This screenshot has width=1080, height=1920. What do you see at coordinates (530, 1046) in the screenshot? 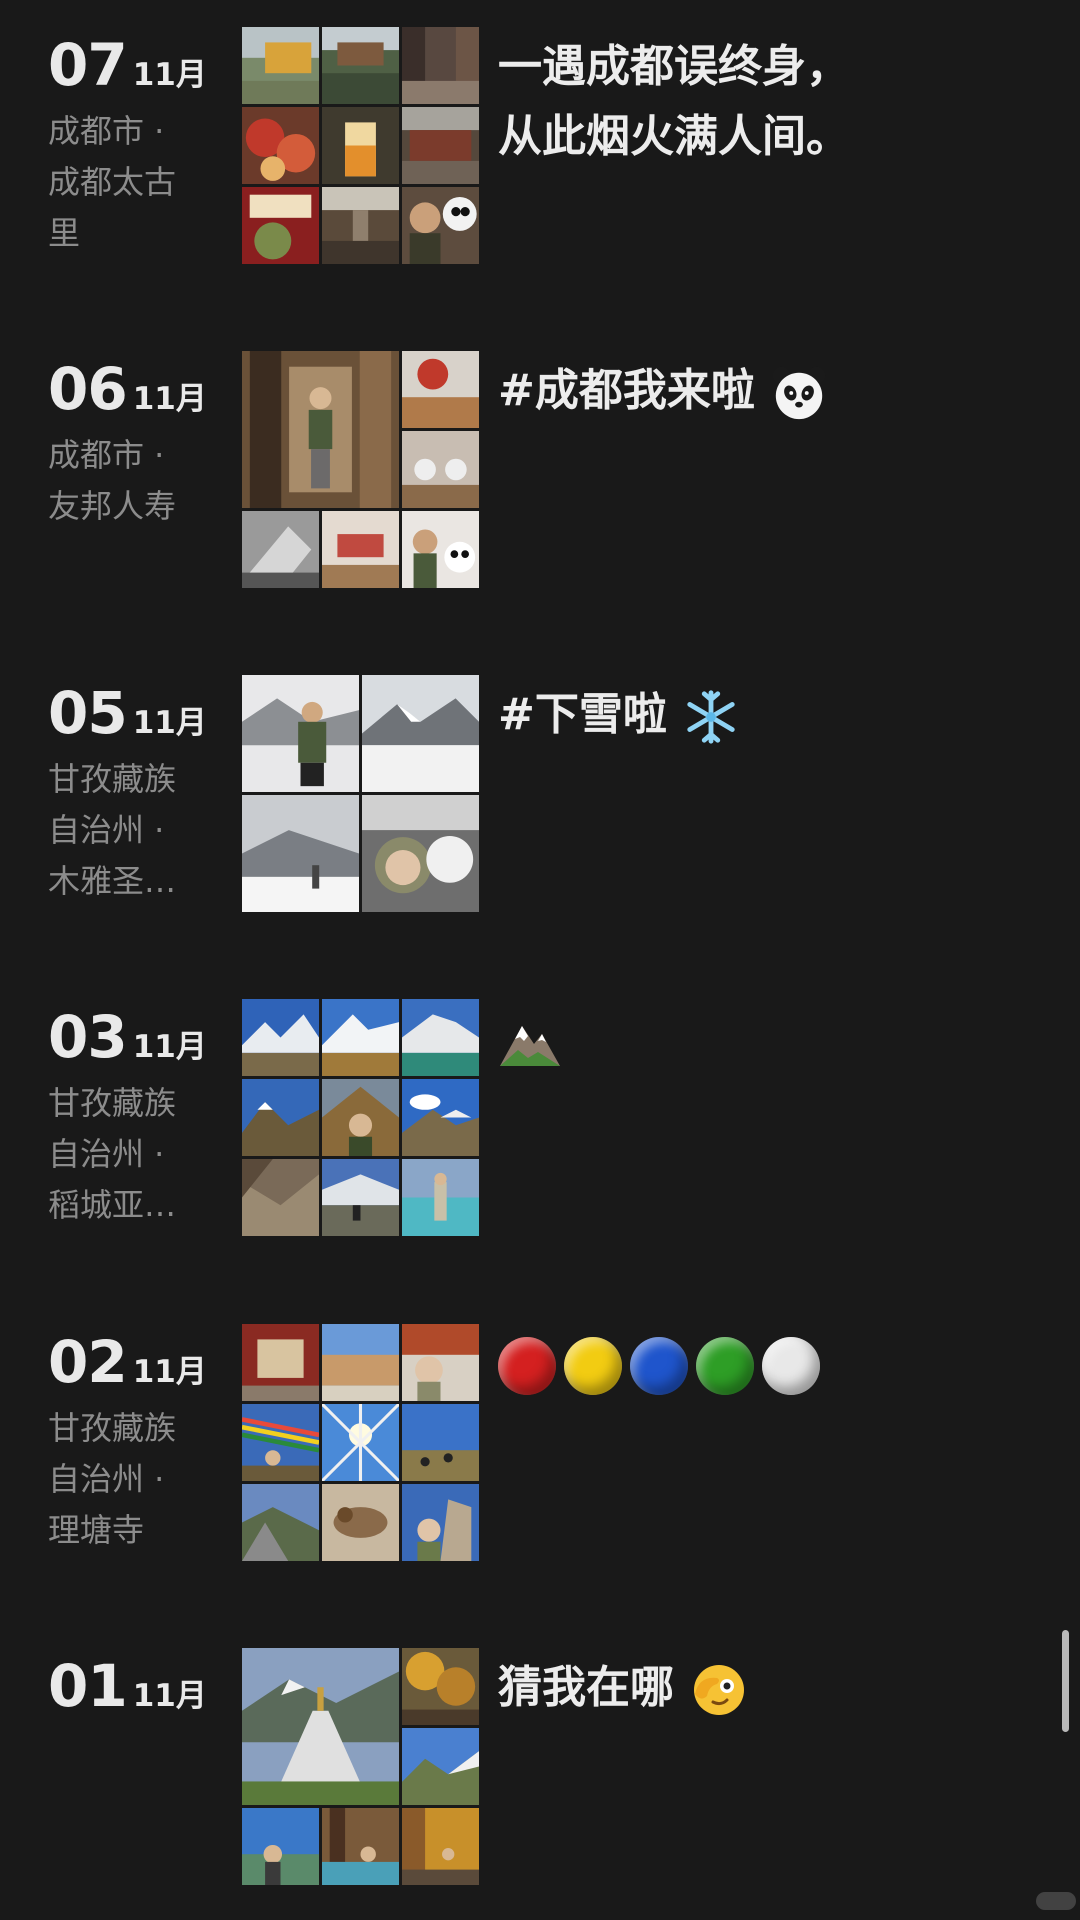
I see `mountain-emoji` at bounding box center [530, 1046].